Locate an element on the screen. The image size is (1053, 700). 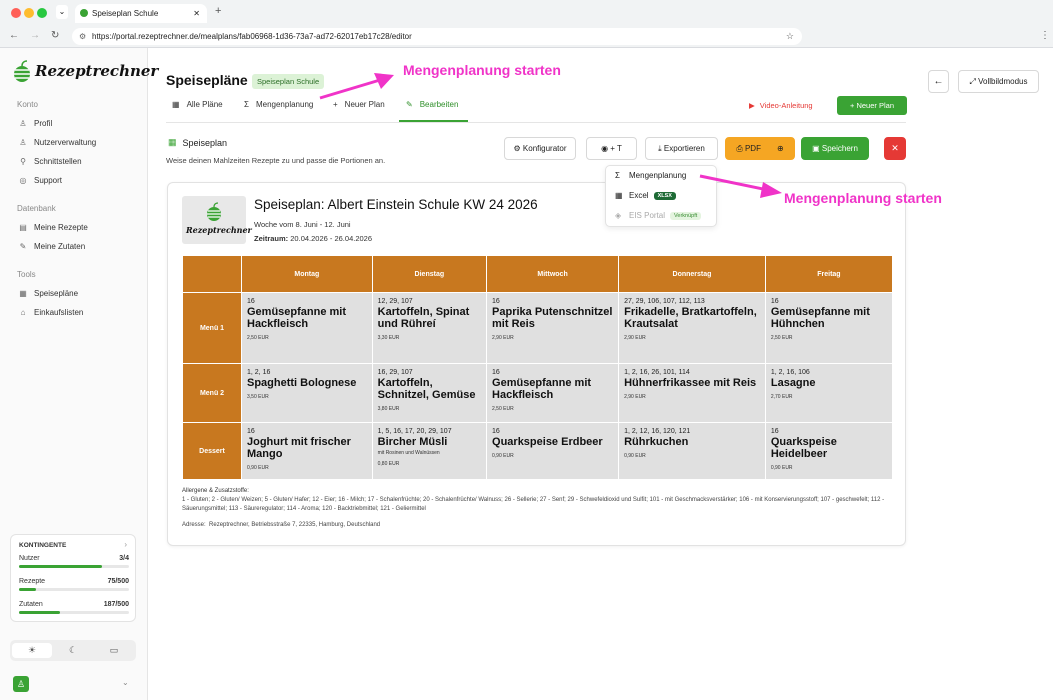
annotation-arrow-top is located at coordinates (356, 86).